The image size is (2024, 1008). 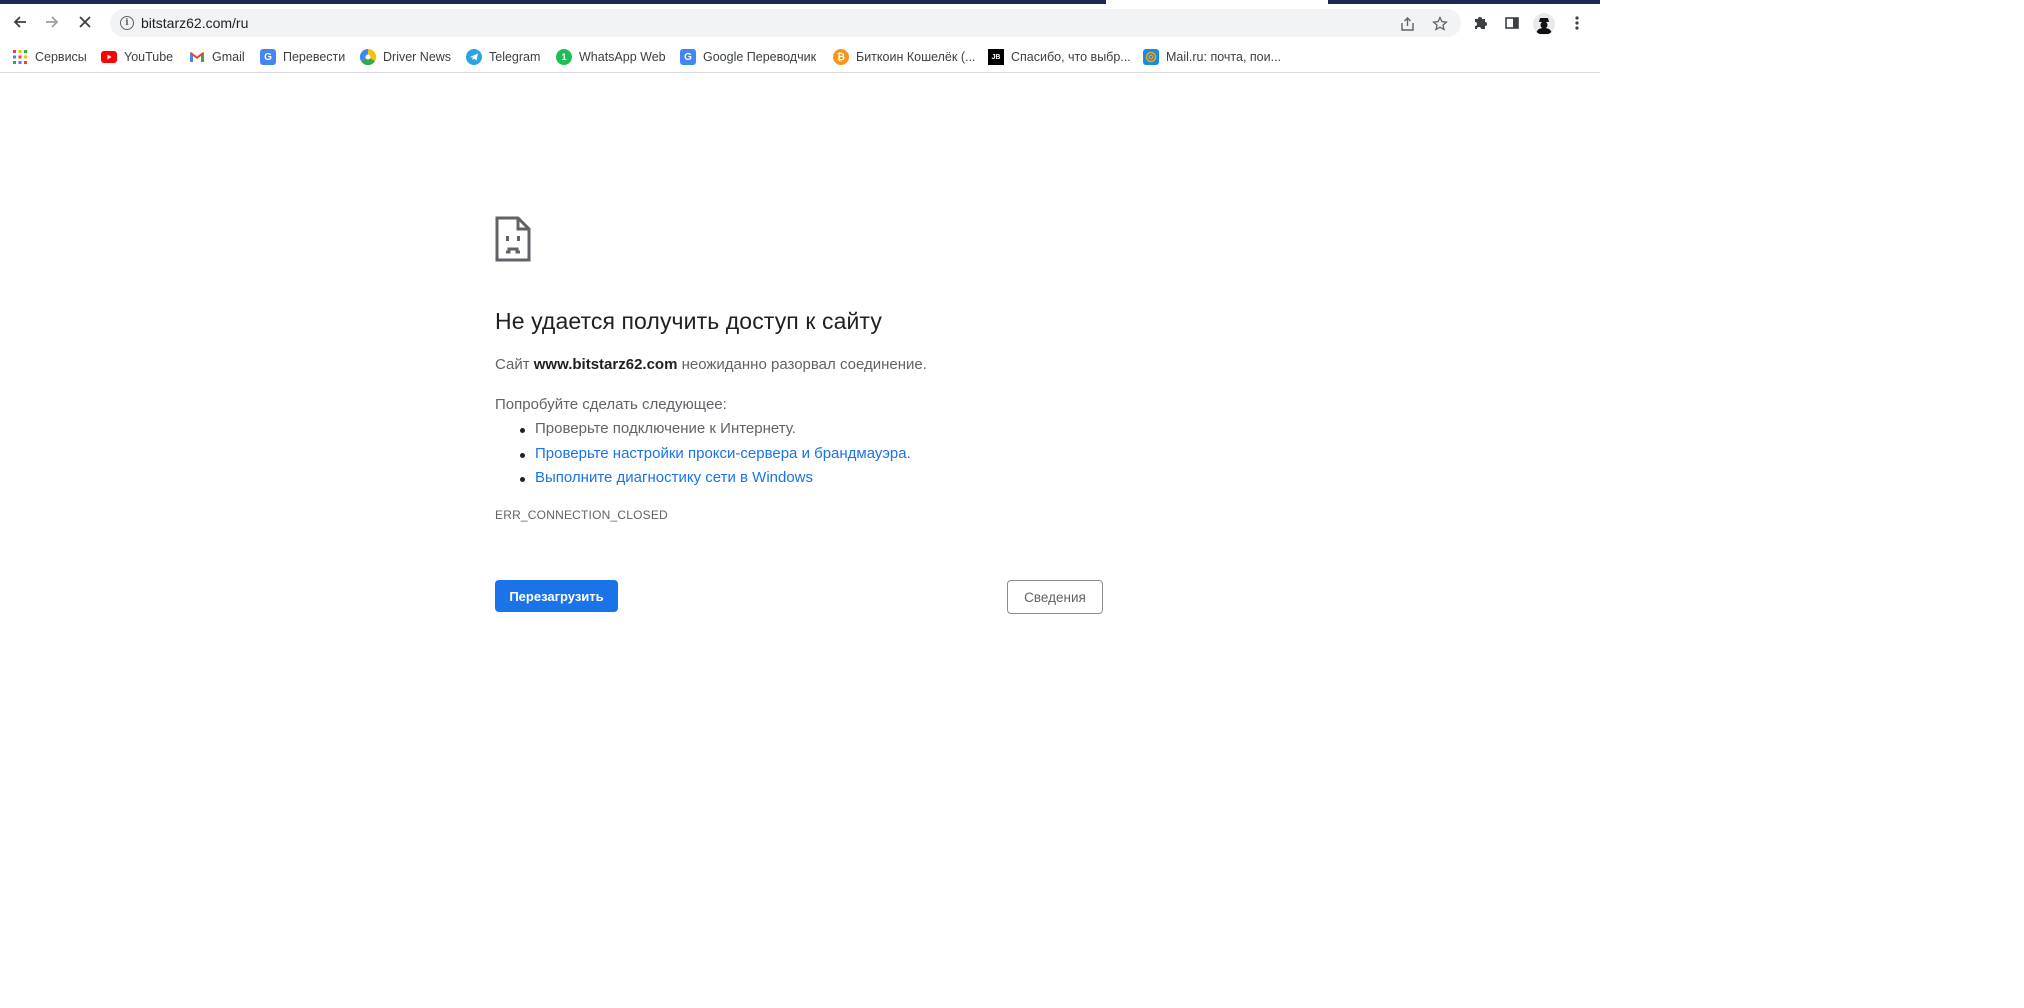 What do you see at coordinates (513, 239) in the screenshot?
I see `sad-document-icon` at bounding box center [513, 239].